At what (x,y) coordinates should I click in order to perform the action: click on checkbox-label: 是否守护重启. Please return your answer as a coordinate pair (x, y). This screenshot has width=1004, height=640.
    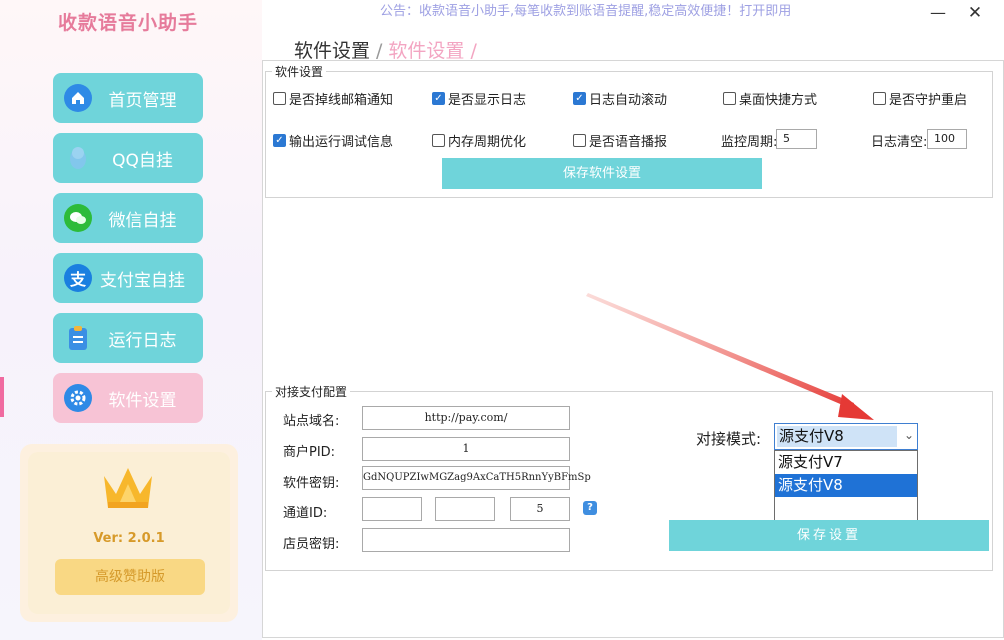
    Looking at the image, I should click on (928, 100).